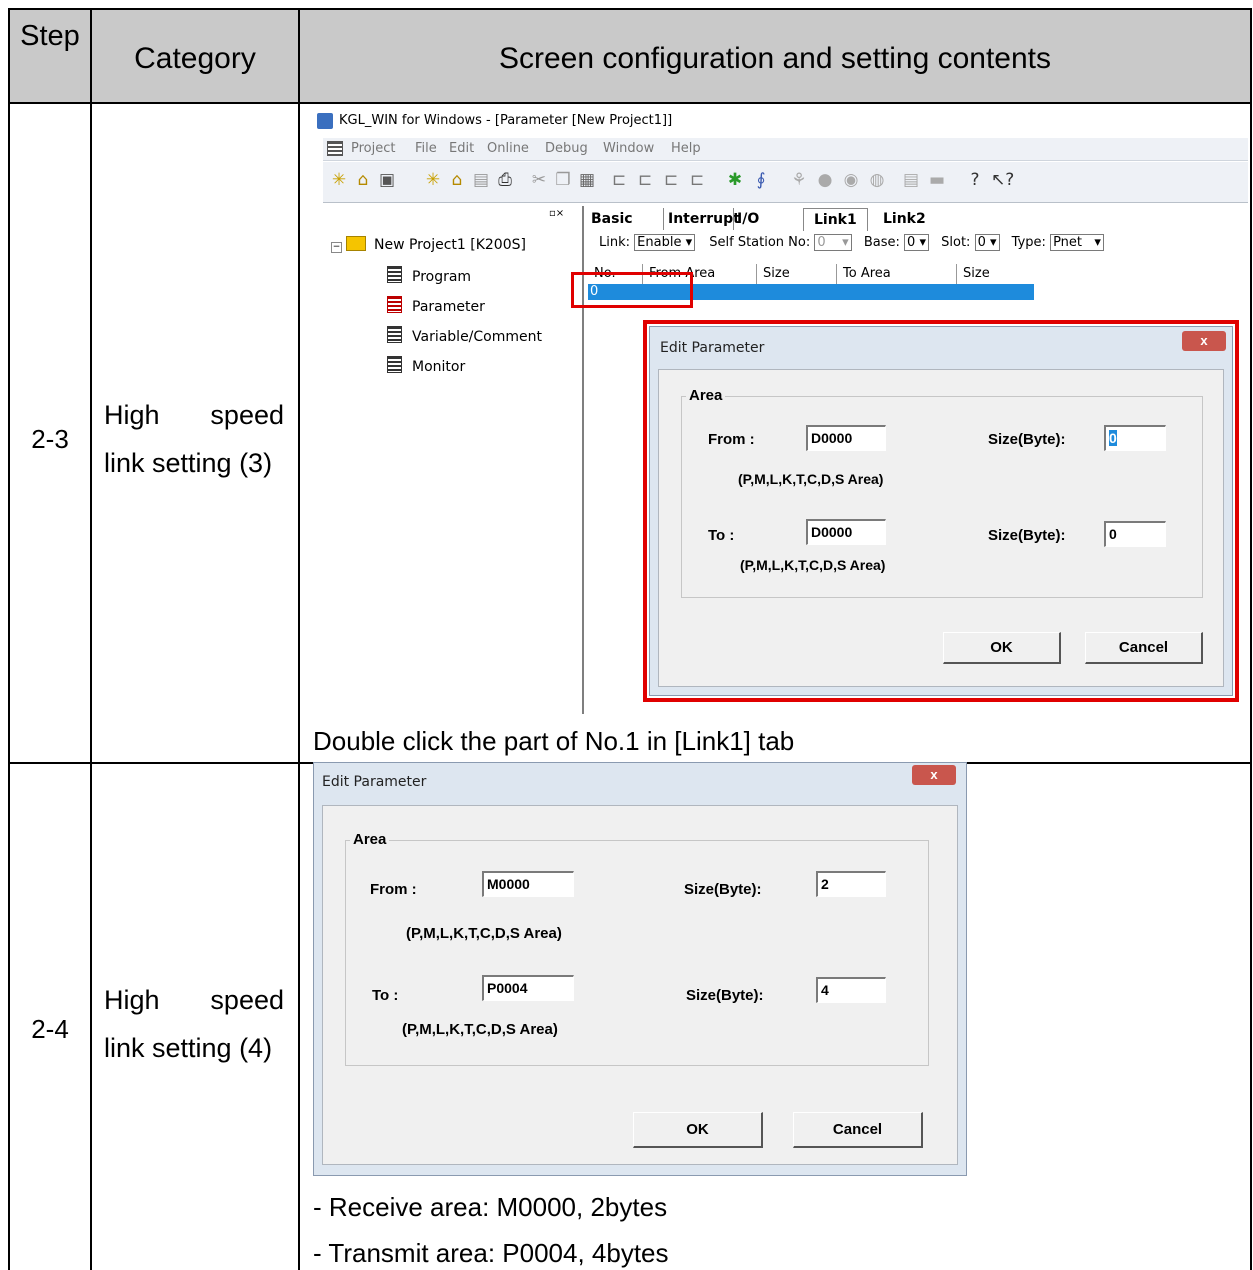  What do you see at coordinates (916, 242) in the screenshot?
I see `base-select: 0 ▾` at bounding box center [916, 242].